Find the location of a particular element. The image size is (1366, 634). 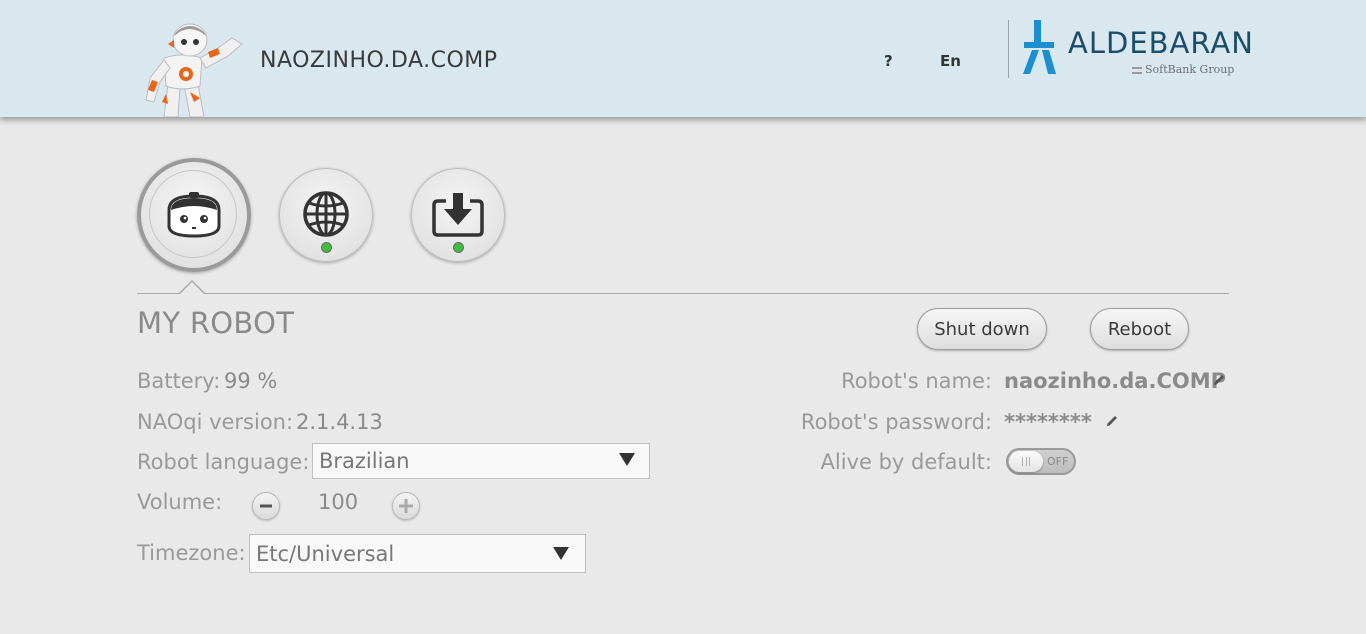

volume-increase-button is located at coordinates (406, 506).